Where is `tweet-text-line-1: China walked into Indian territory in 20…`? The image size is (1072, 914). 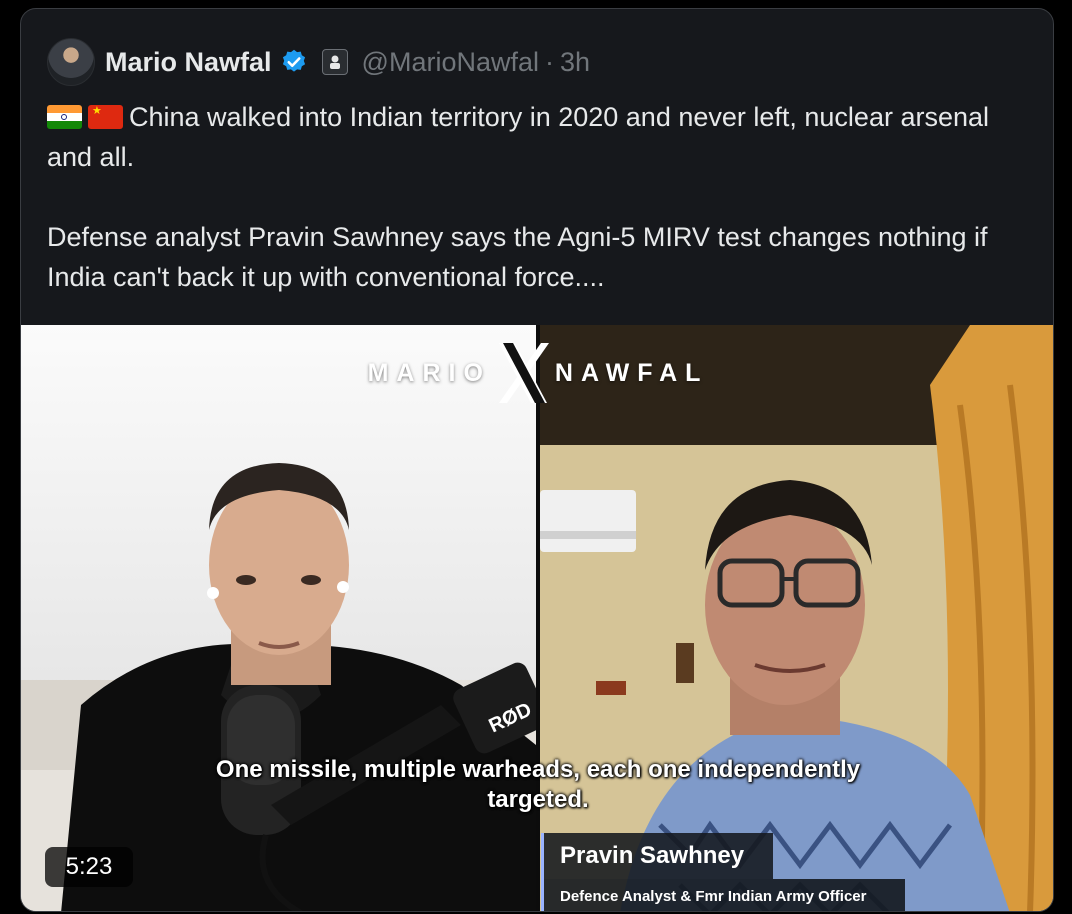 tweet-text-line-1: China walked into Indian territory in 20… is located at coordinates (518, 137).